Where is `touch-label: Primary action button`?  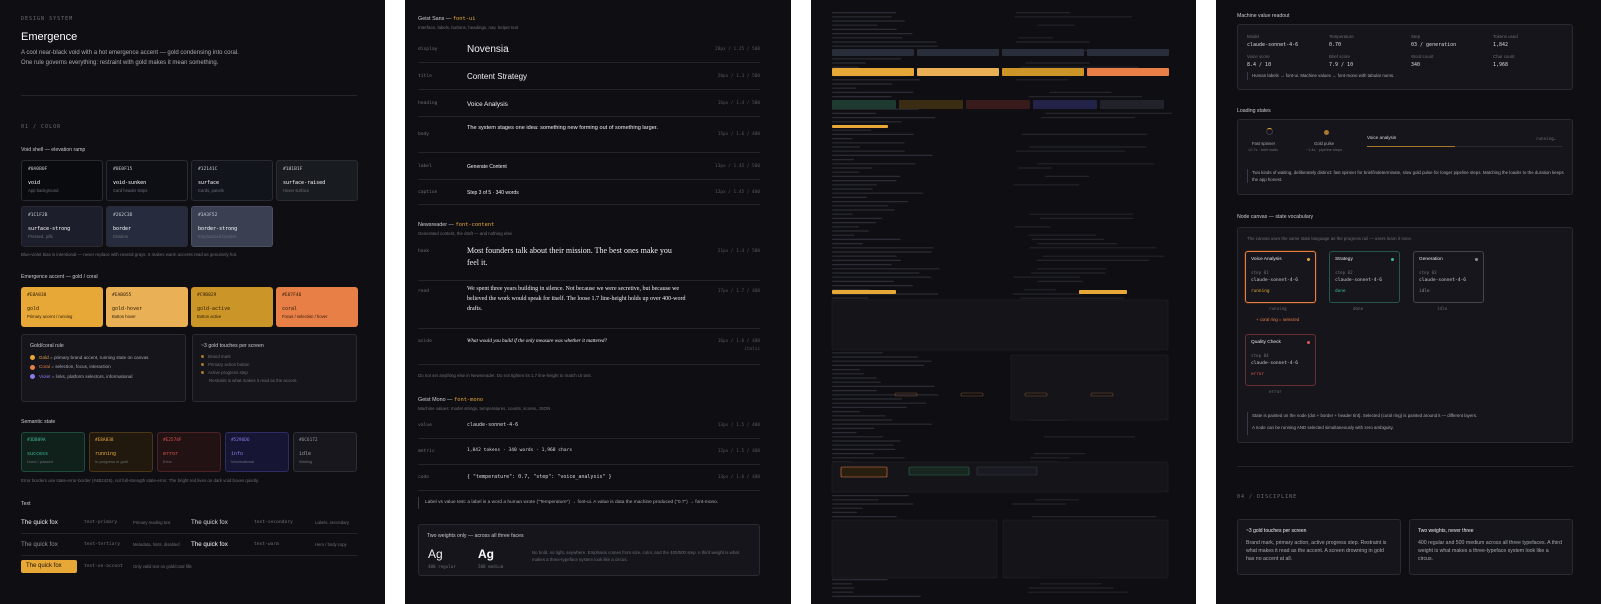 touch-label: Primary action button is located at coordinates (229, 364).